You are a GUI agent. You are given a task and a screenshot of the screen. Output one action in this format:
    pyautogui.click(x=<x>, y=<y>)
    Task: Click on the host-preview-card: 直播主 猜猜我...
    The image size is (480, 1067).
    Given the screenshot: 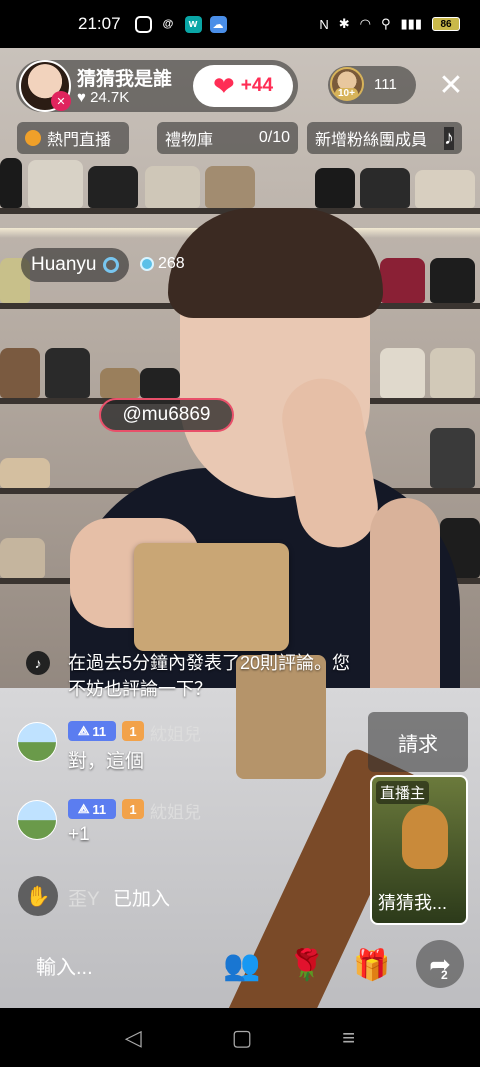 What is the action you would take?
    pyautogui.click(x=419, y=850)
    